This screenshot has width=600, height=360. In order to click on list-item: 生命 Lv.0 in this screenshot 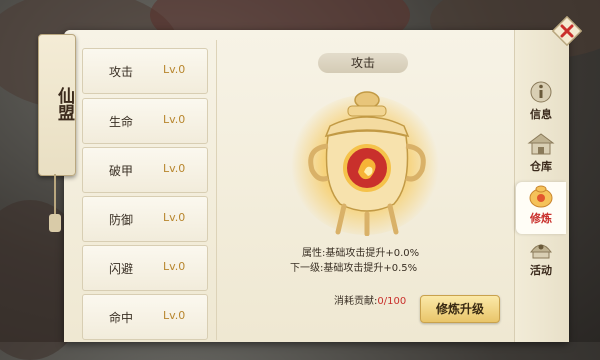, I will do `click(145, 121)`.